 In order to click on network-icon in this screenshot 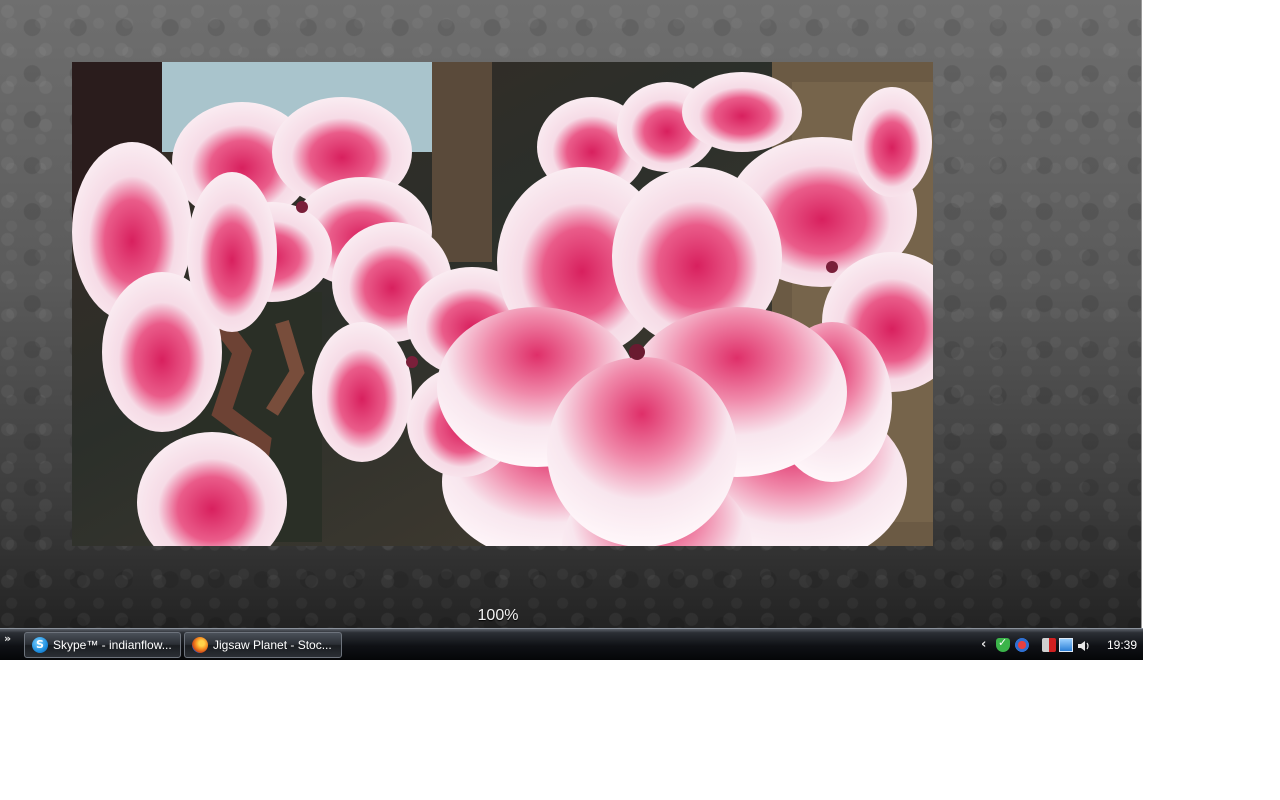, I will do `click(1066, 645)`.